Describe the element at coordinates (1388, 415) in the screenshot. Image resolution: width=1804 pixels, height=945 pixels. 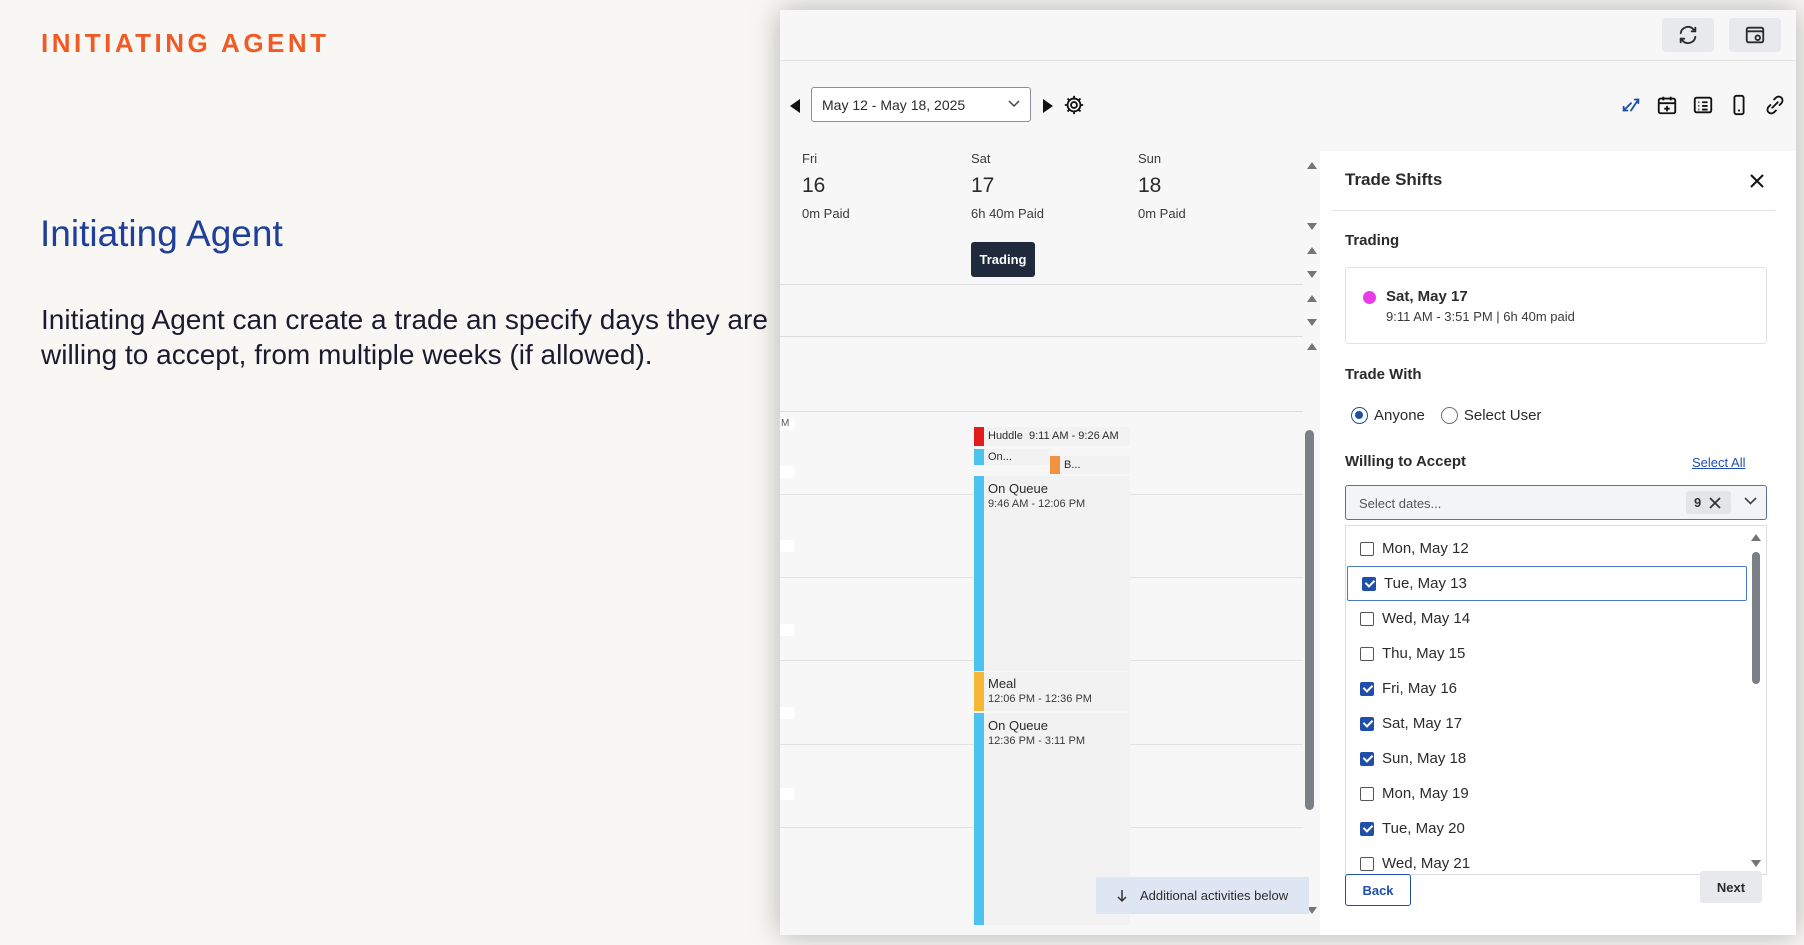
I see `radio-anyone: Anyone` at that location.